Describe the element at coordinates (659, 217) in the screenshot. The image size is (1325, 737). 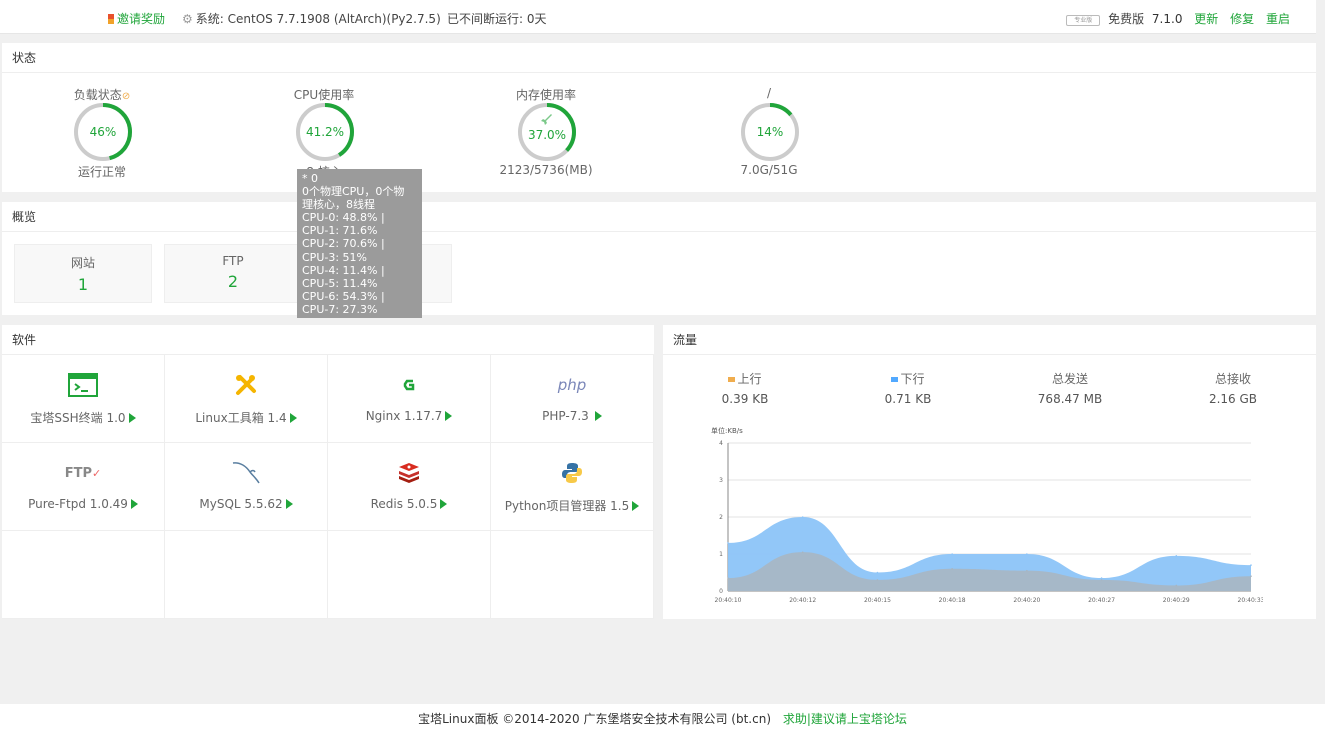
I see `overview-title: 概览` at that location.